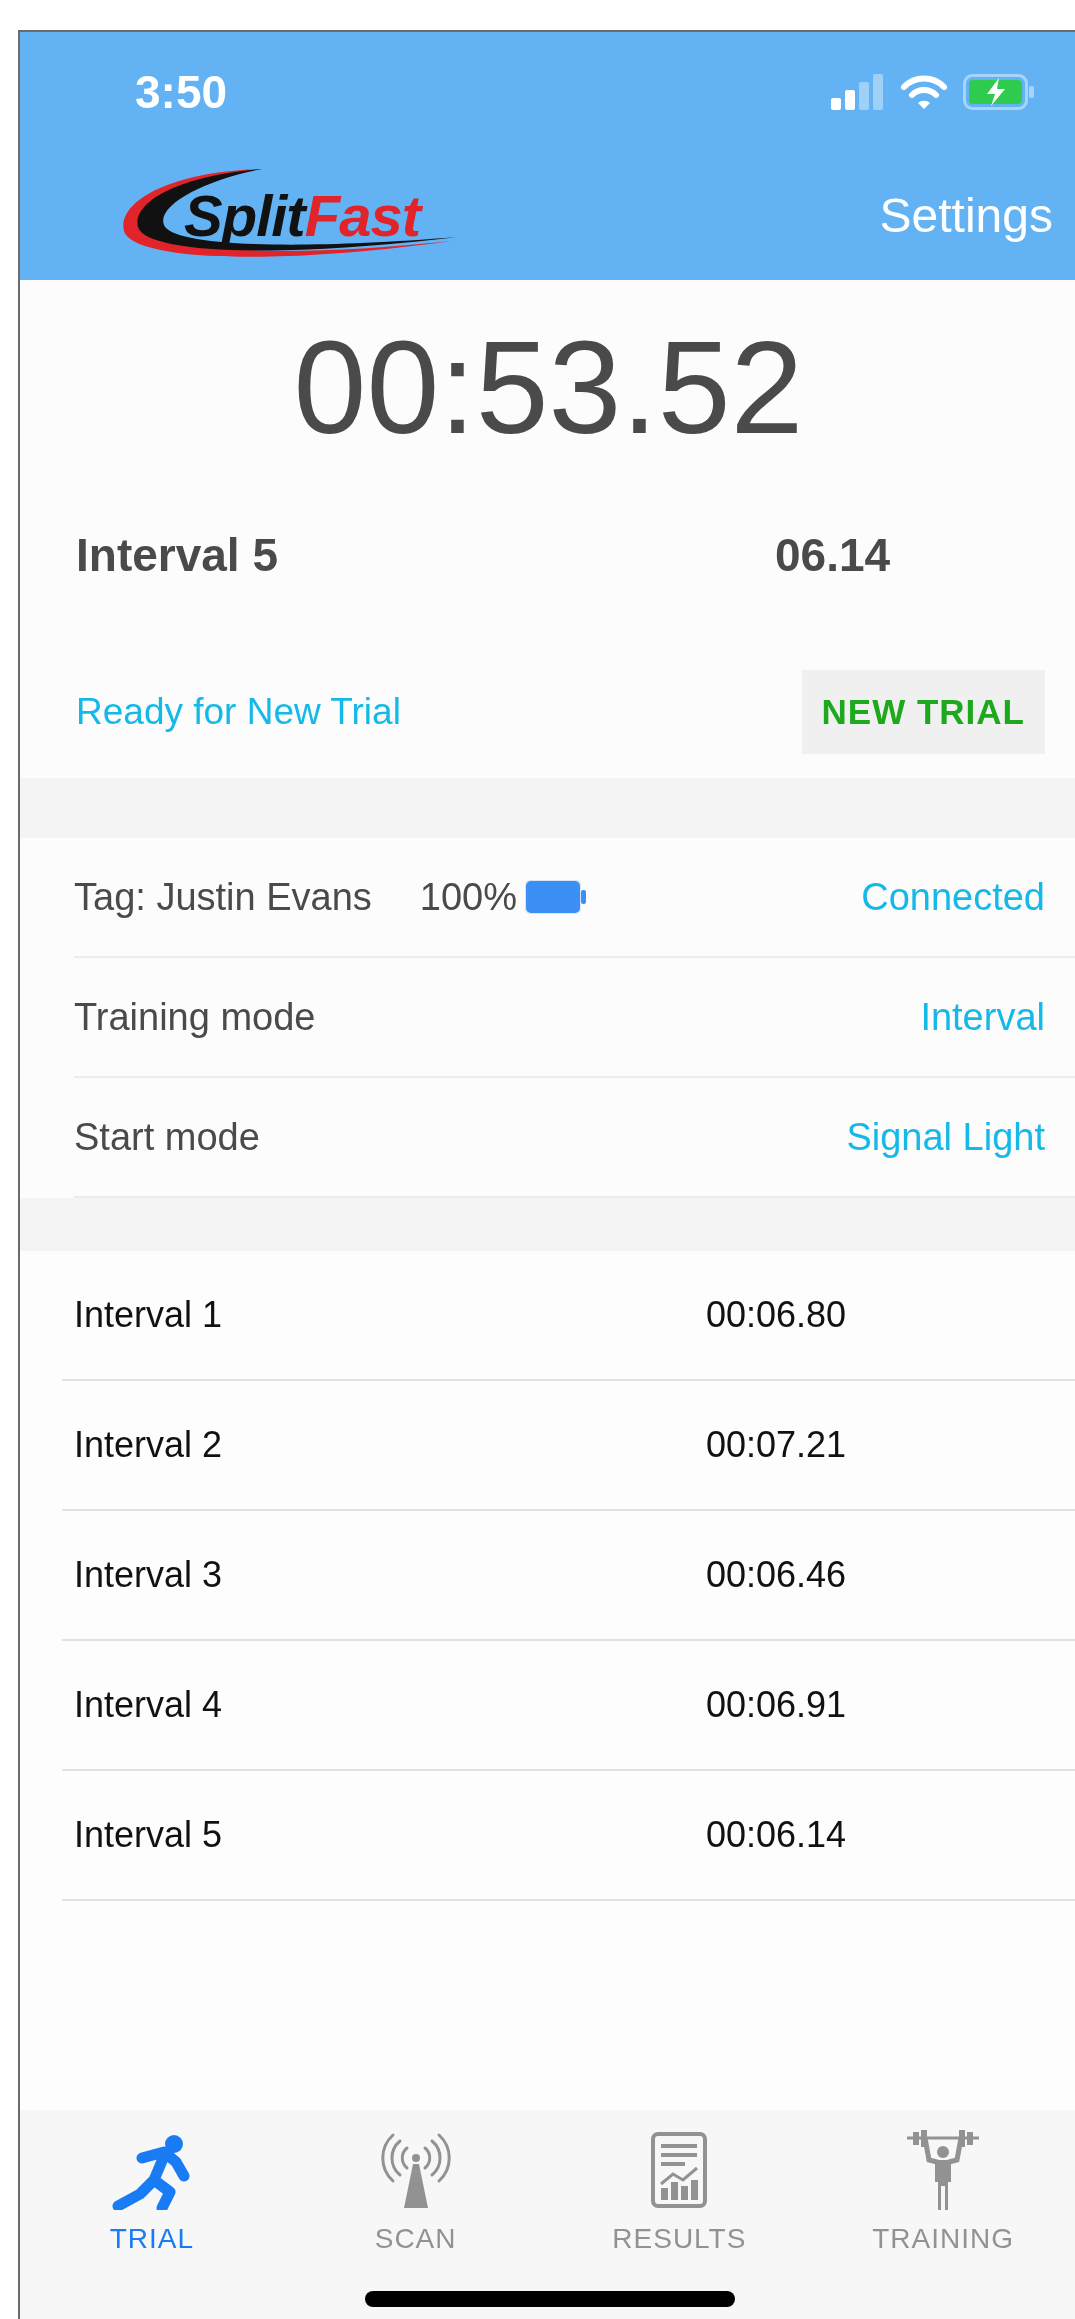 This screenshot has height=2319, width=1075. Describe the element at coordinates (776, 1575) in the screenshot. I see `interval-time: 00:06.46` at that location.